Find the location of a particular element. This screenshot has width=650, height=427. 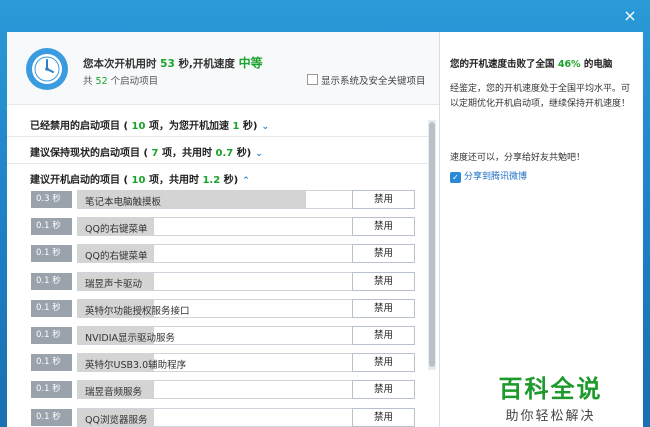

show-system-items-checkbox: 显示系统及安全关键项目 is located at coordinates (366, 80).